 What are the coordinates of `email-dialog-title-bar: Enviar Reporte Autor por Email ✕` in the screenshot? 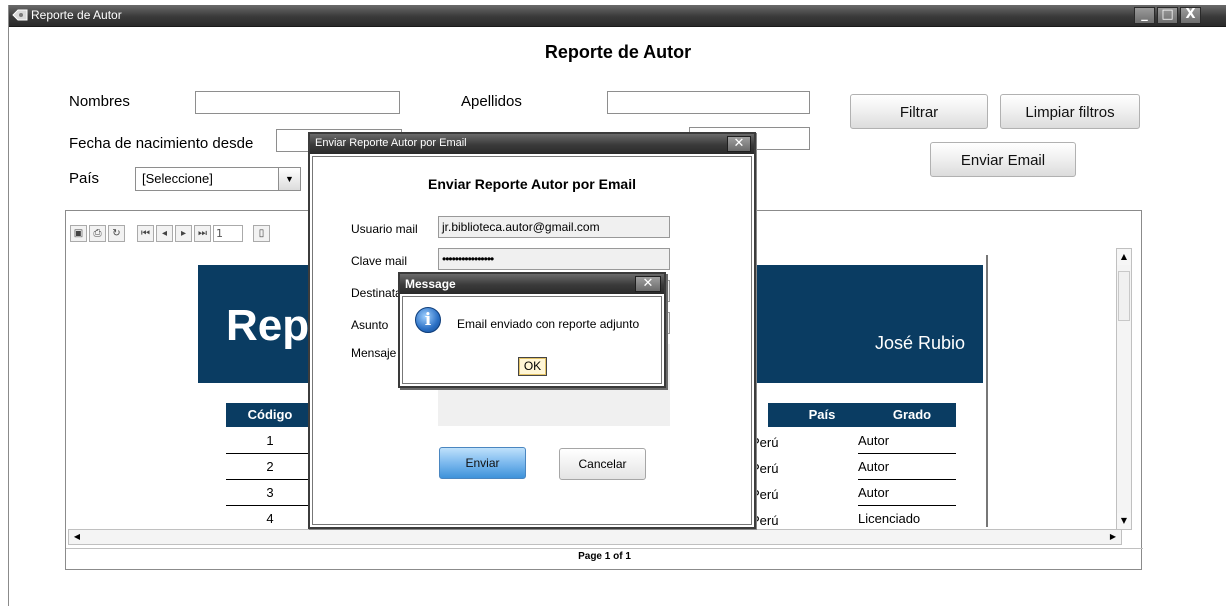 It's located at (532, 144).